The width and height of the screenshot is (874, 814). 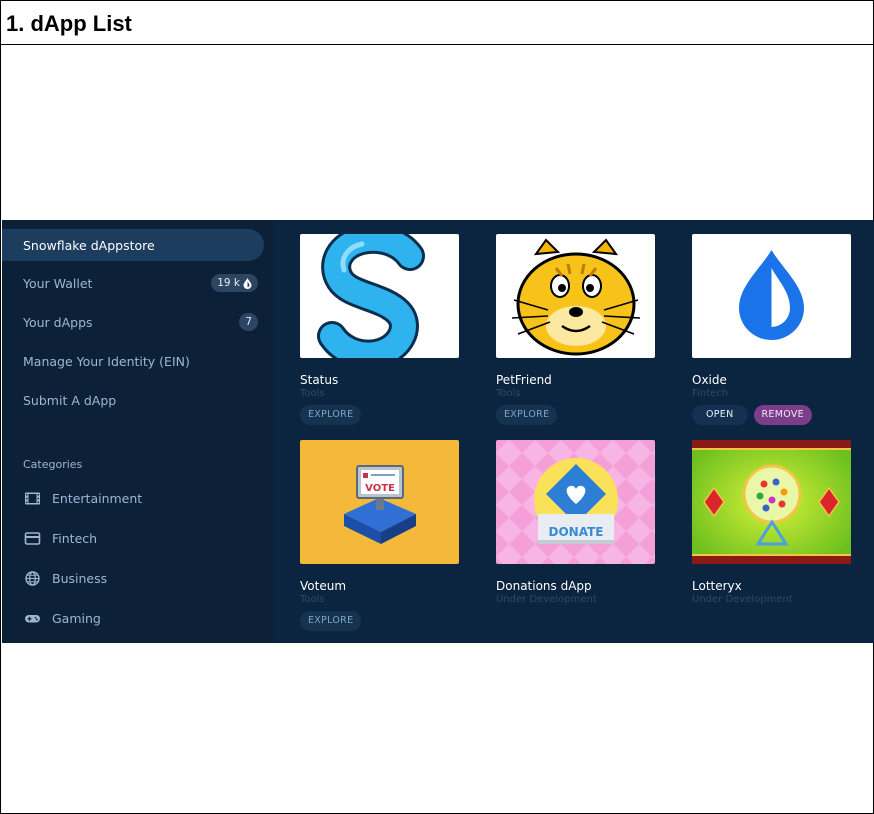 What do you see at coordinates (133, 538) in the screenshot?
I see `category-fintech: Fintech` at bounding box center [133, 538].